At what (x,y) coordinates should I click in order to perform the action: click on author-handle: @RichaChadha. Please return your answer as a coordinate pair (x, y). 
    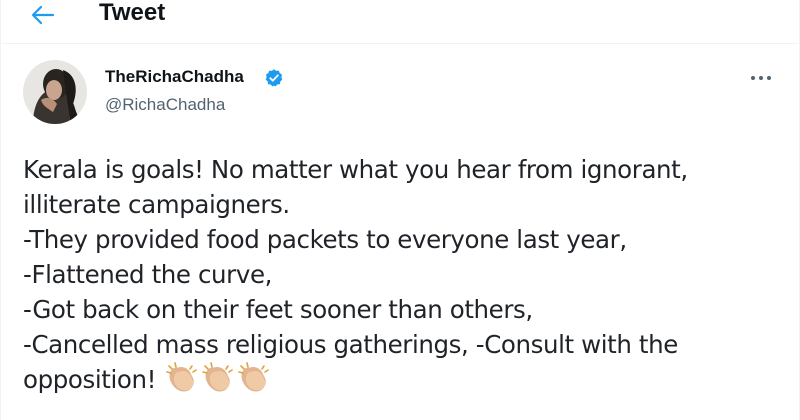
    Looking at the image, I should click on (165, 105).